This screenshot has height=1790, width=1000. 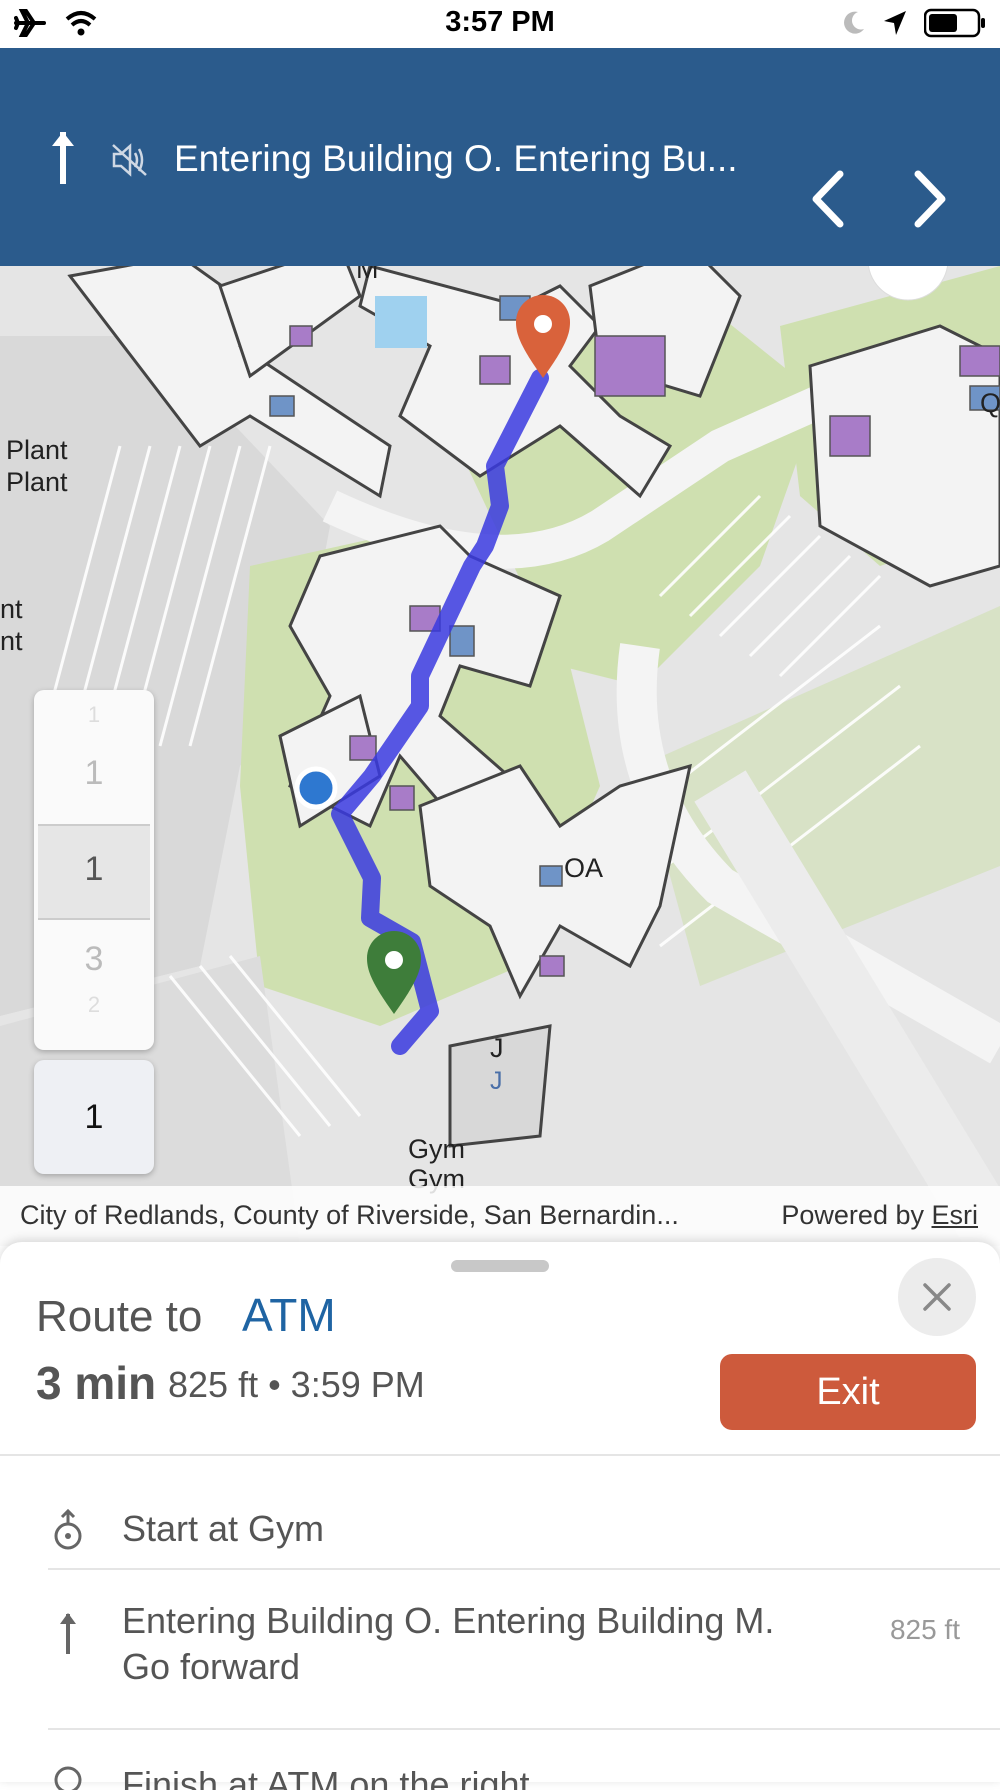 What do you see at coordinates (500, 24) in the screenshot?
I see `status-bar: 3:57 PM` at bounding box center [500, 24].